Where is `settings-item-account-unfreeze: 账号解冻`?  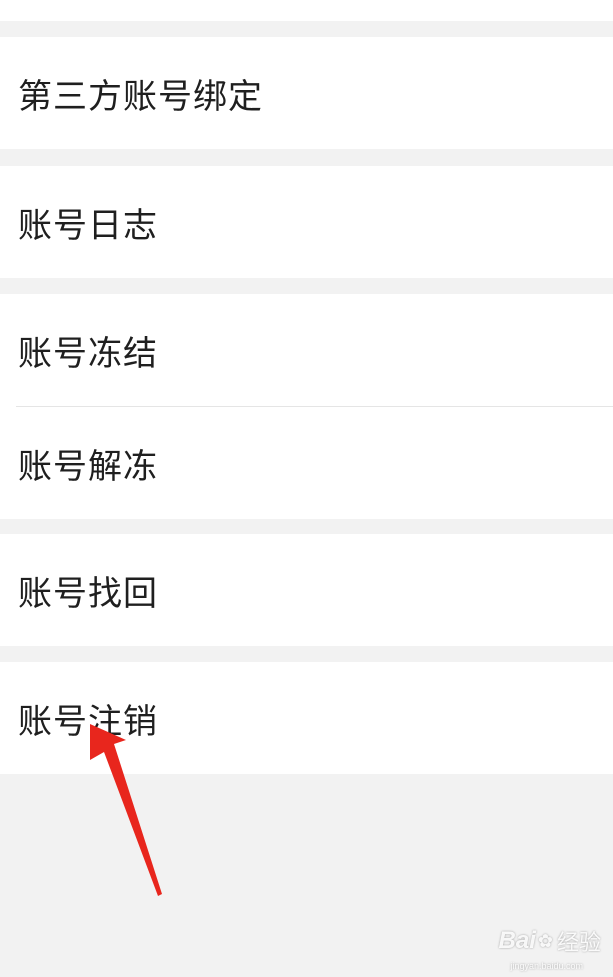
settings-item-account-unfreeze: 账号解冻 is located at coordinates (306, 463).